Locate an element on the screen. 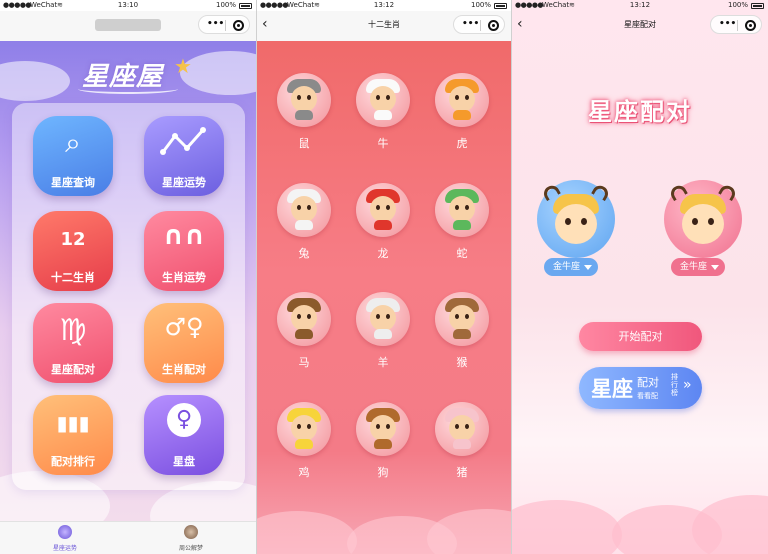 The width and height of the screenshot is (768, 554). zodiac-animal-1: 牛 is located at coordinates (383, 112).